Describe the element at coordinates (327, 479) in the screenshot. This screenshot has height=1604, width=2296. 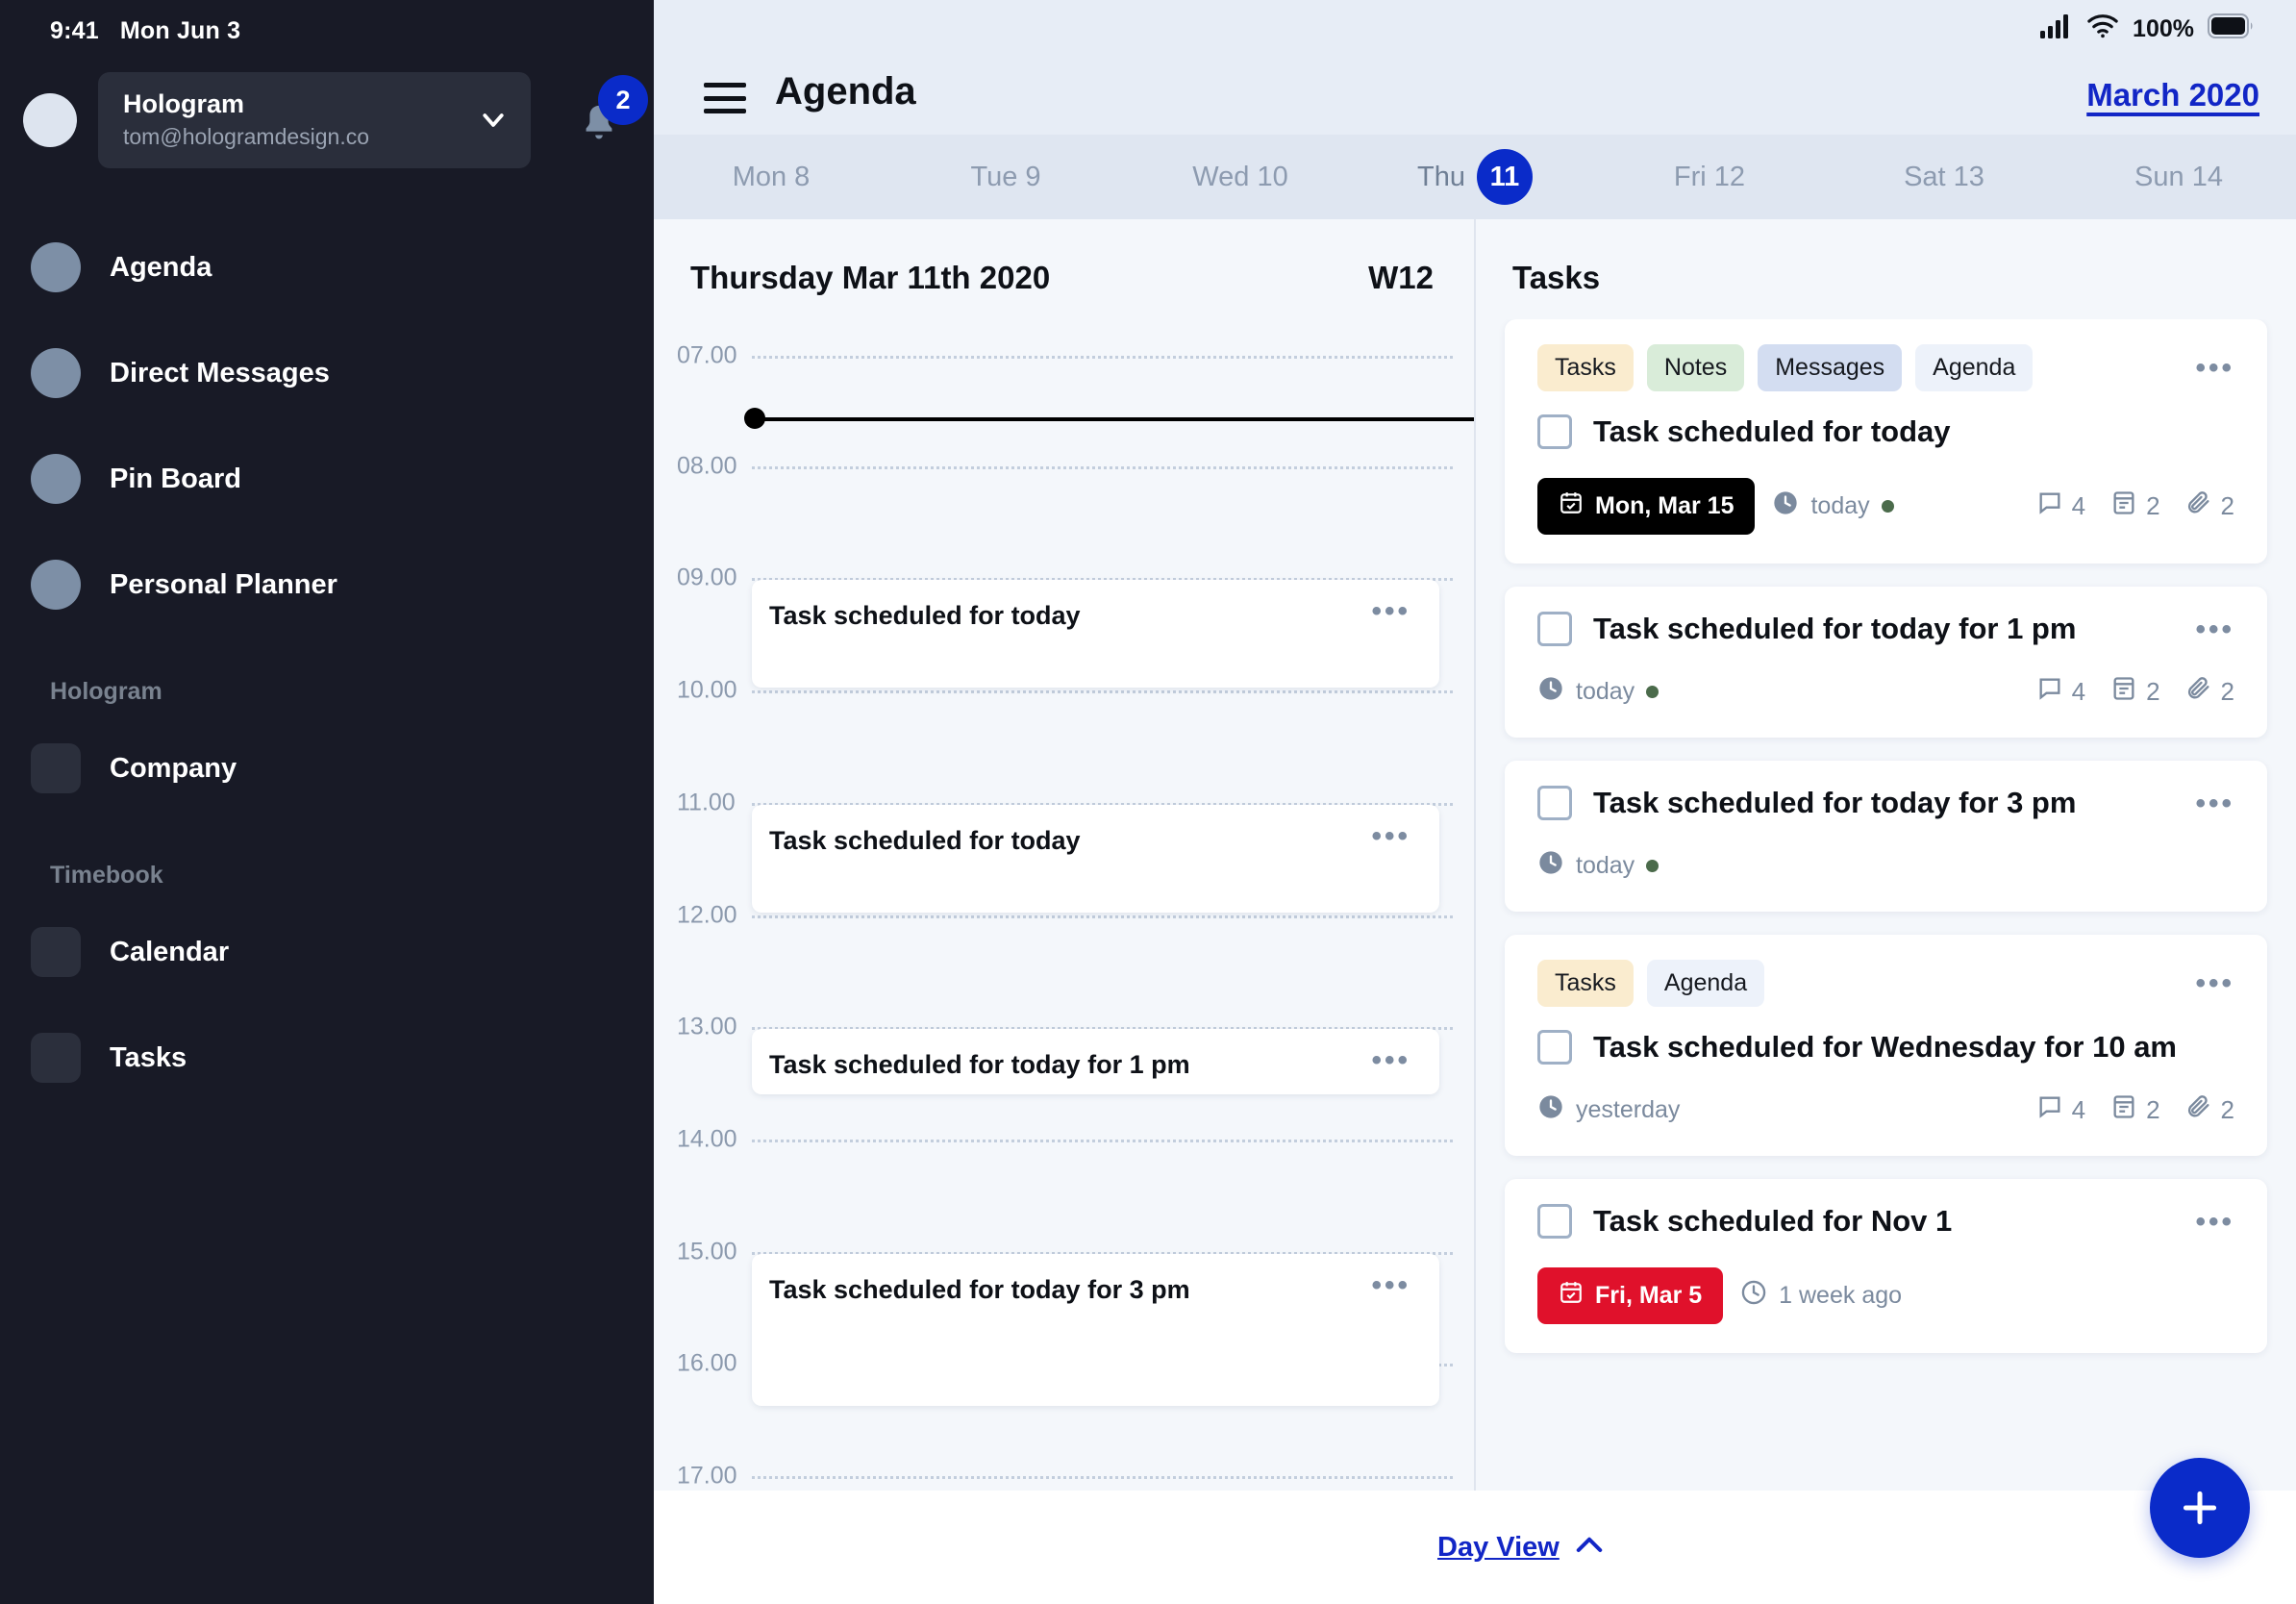
I see `sidebar-item-pin-board: Pin Board` at that location.